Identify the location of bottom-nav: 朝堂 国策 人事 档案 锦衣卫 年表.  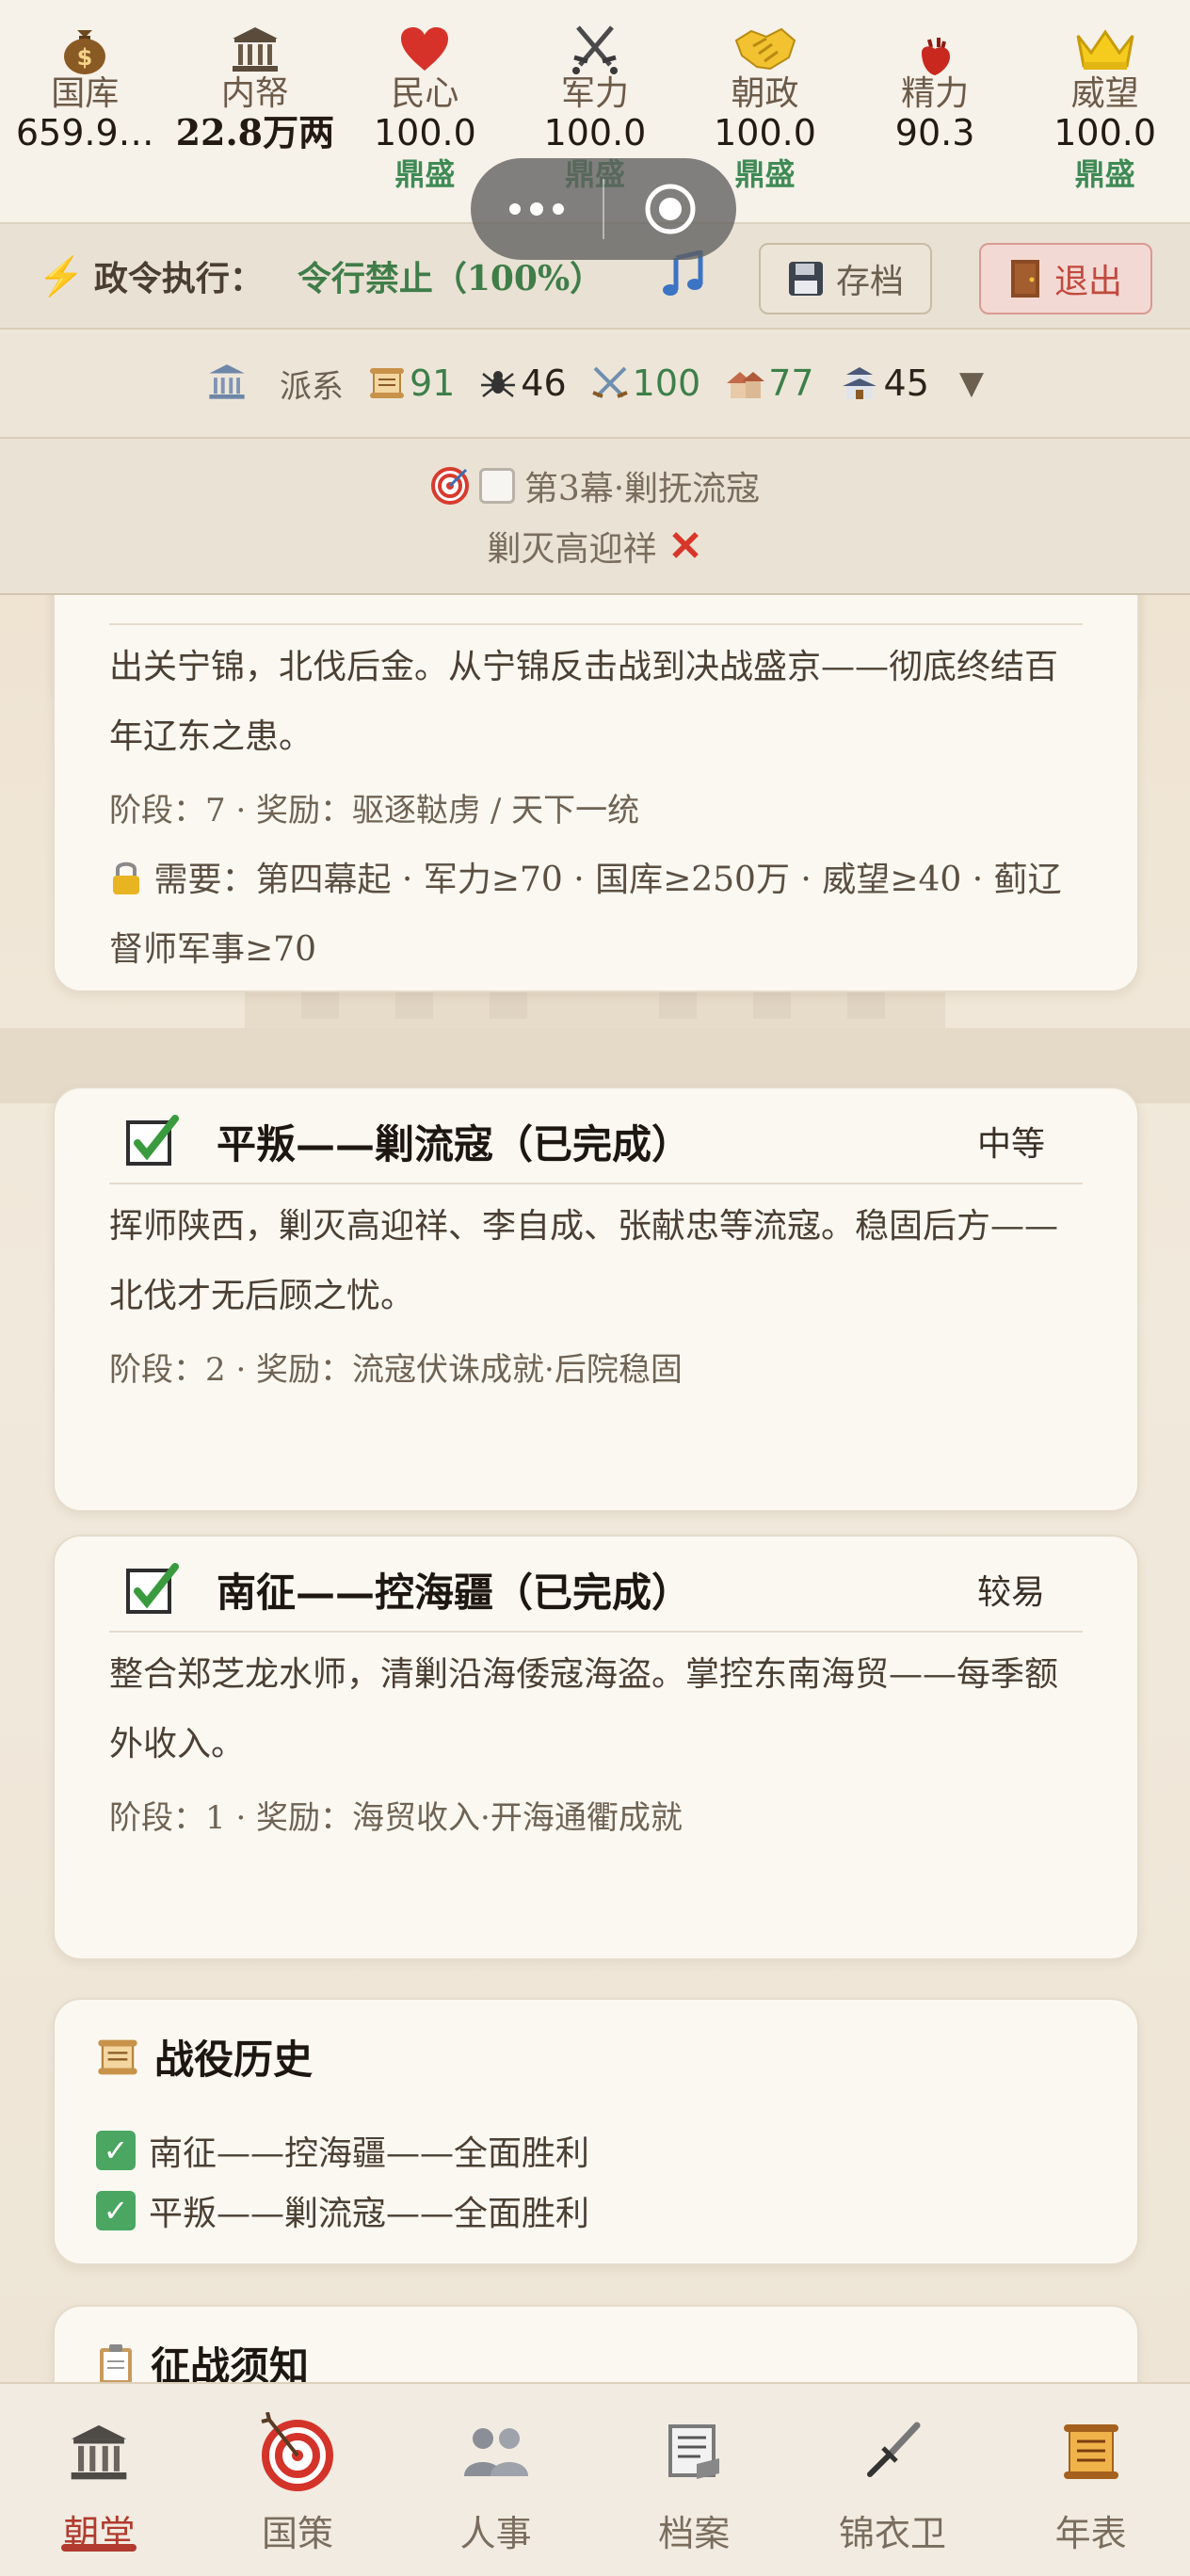
(595, 2479).